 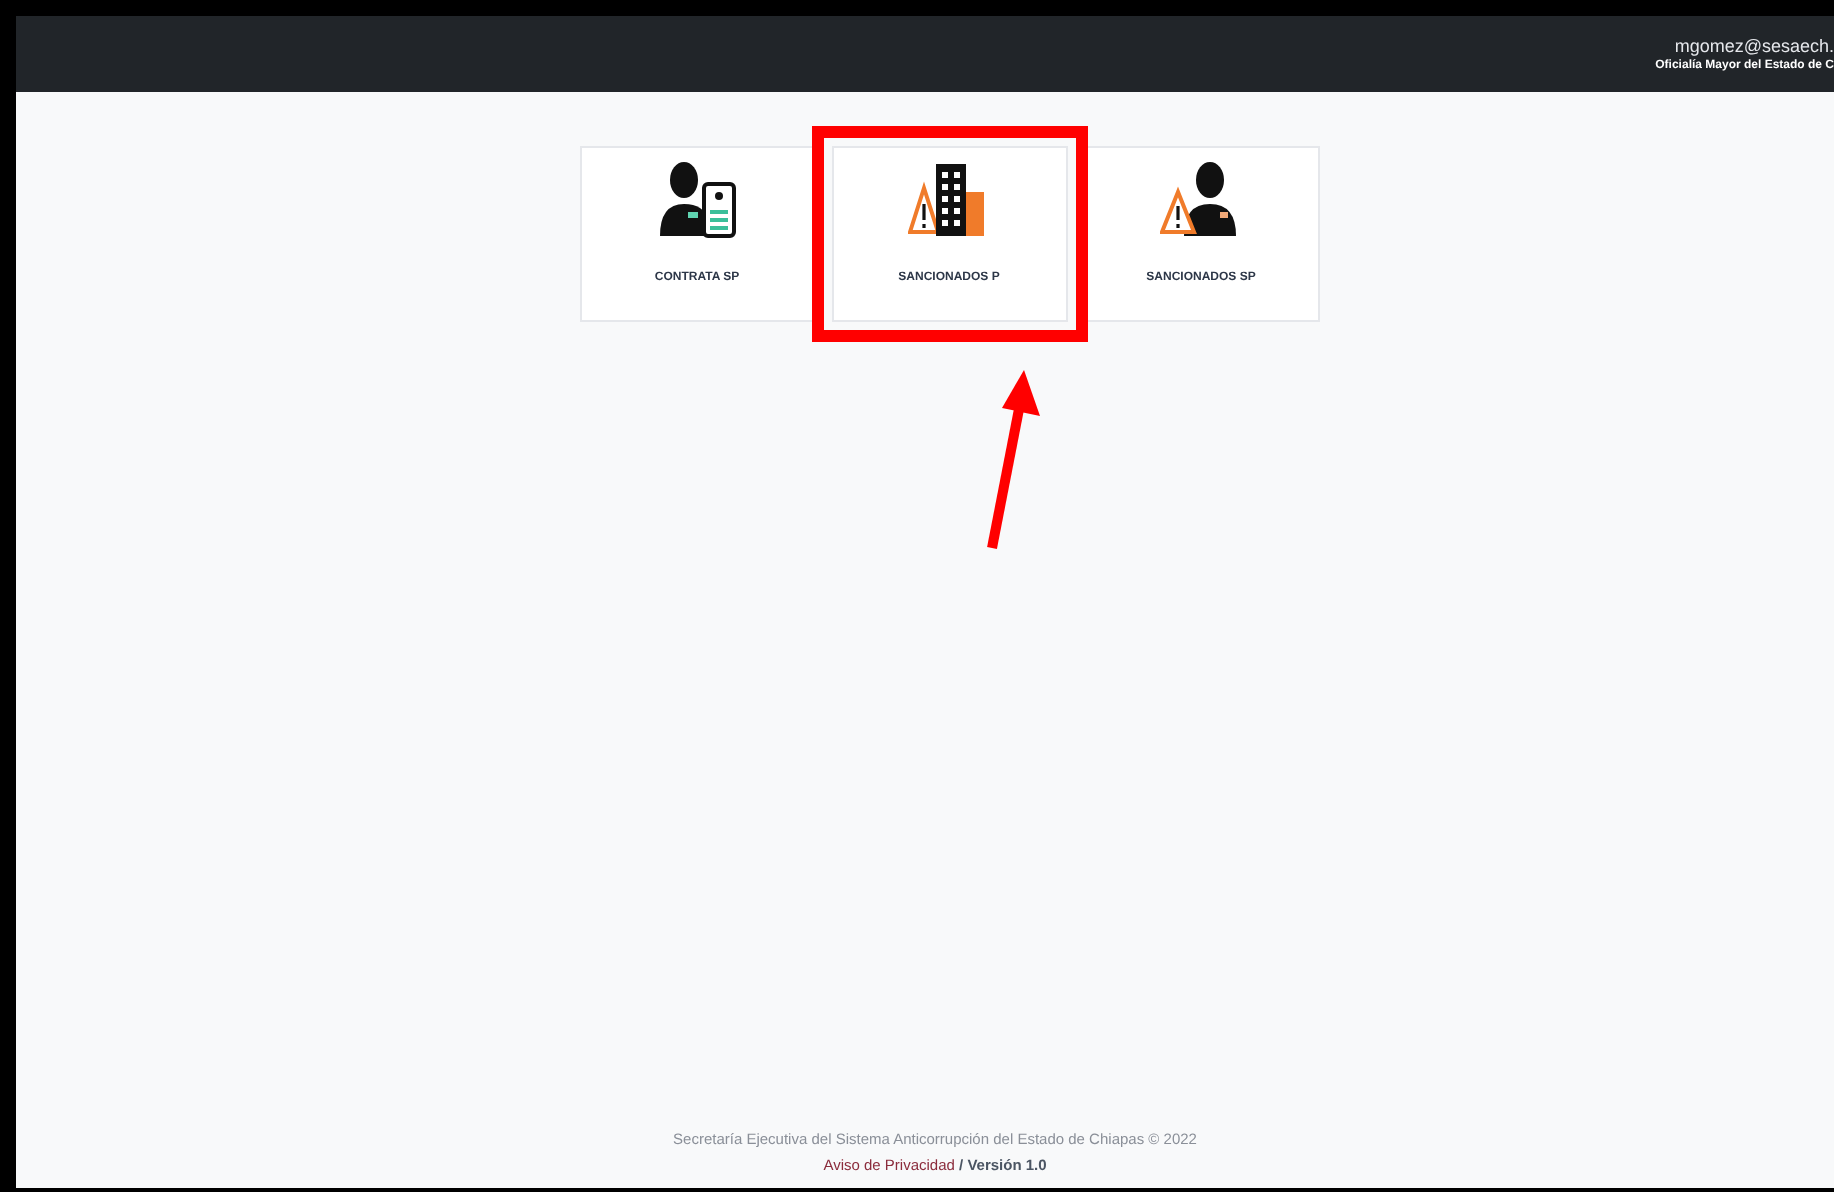 What do you see at coordinates (697, 200) in the screenshot?
I see `person-with-id-card-icon` at bounding box center [697, 200].